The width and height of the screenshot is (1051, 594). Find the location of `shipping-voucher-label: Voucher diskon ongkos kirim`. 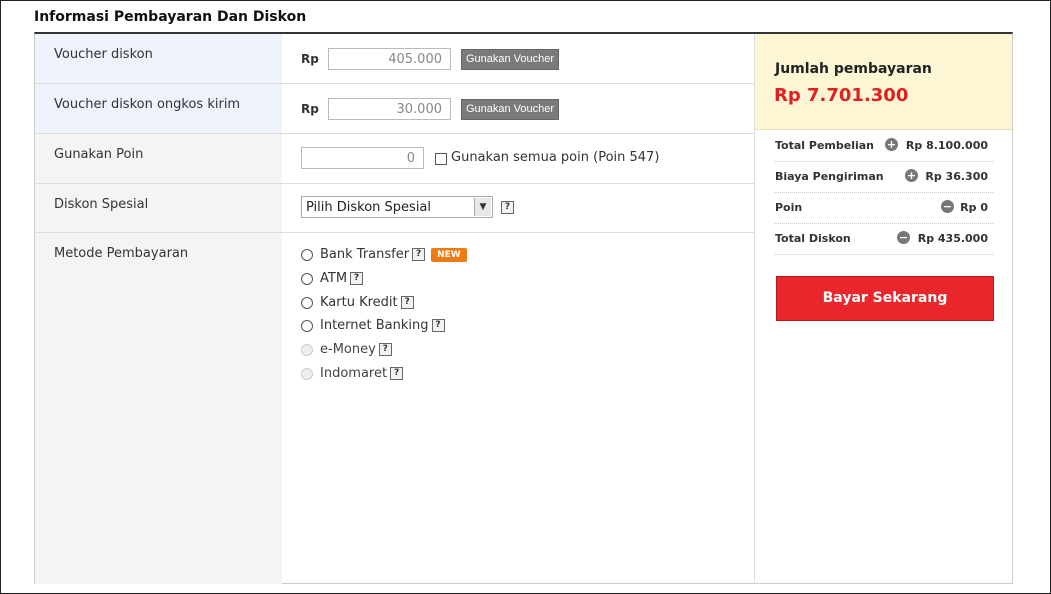

shipping-voucher-label: Voucher diskon ongkos kirim is located at coordinates (158, 108).